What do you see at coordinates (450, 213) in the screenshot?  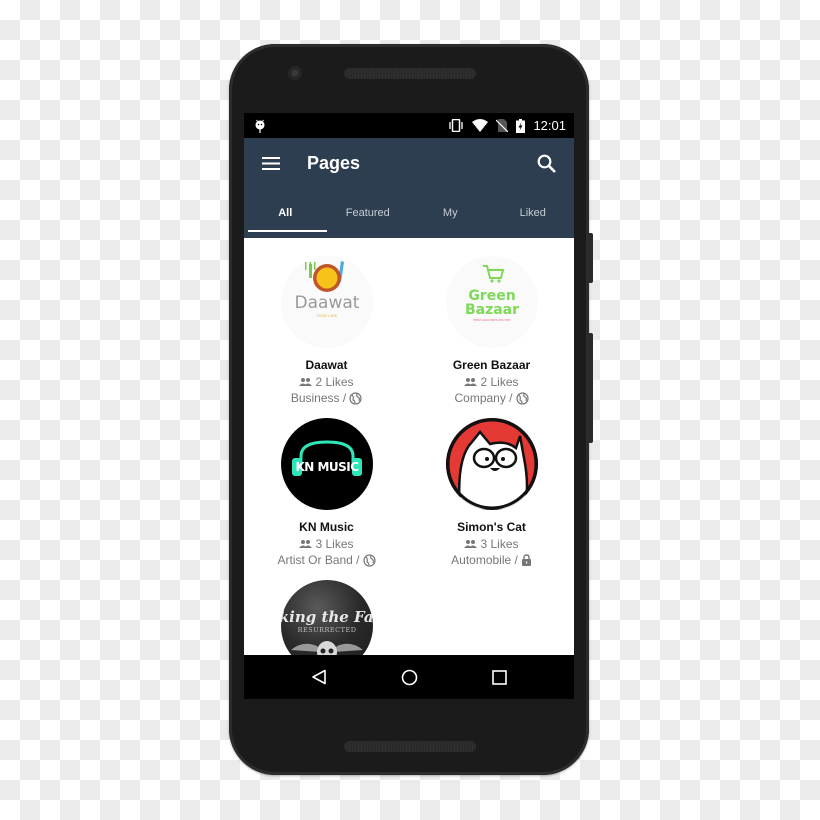 I see `tab-my: My` at bounding box center [450, 213].